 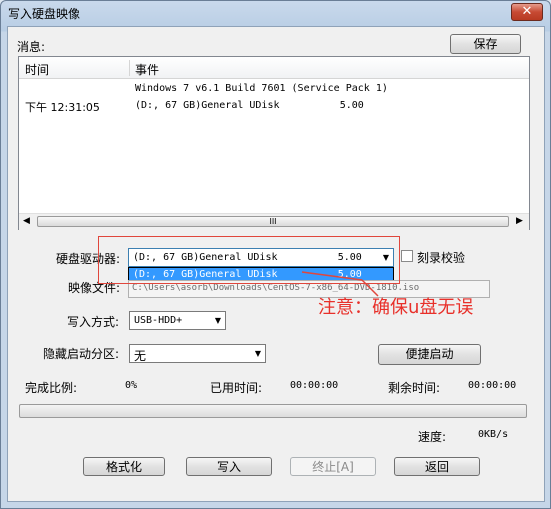 I want to click on scroll-grip-icon: III, so click(x=273, y=221).